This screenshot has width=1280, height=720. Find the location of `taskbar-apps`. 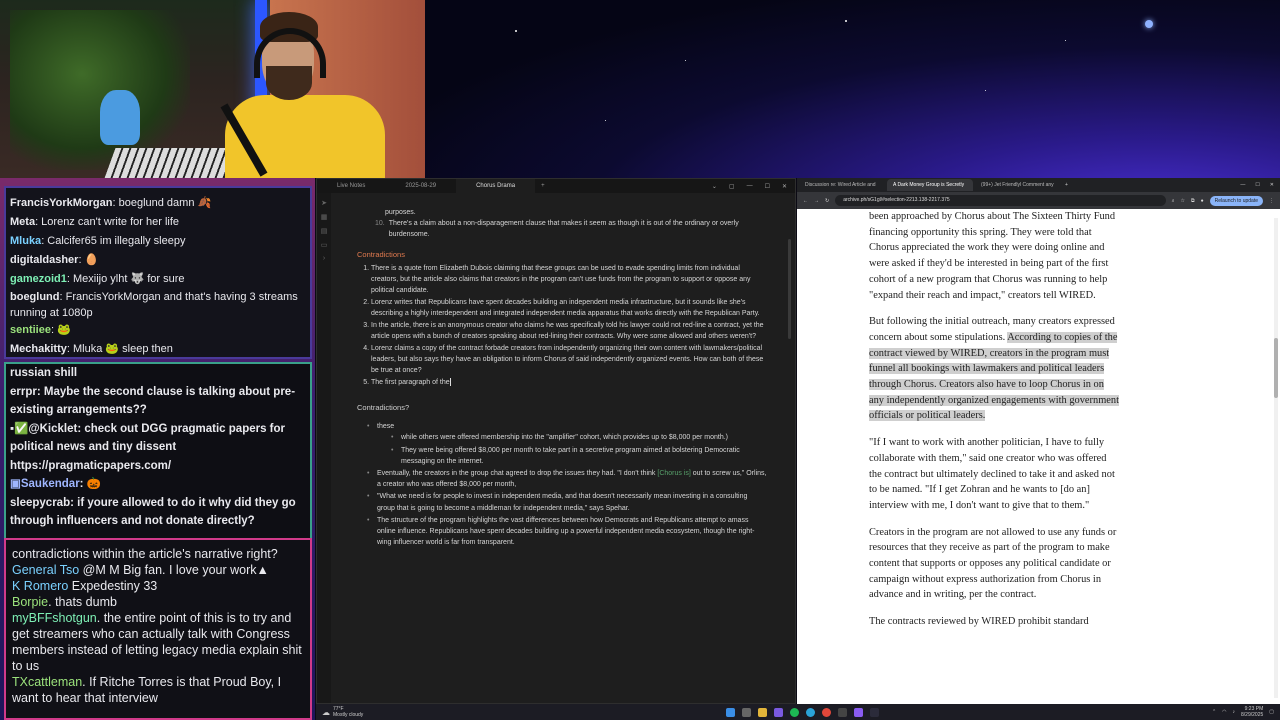

taskbar-apps is located at coordinates (802, 712).